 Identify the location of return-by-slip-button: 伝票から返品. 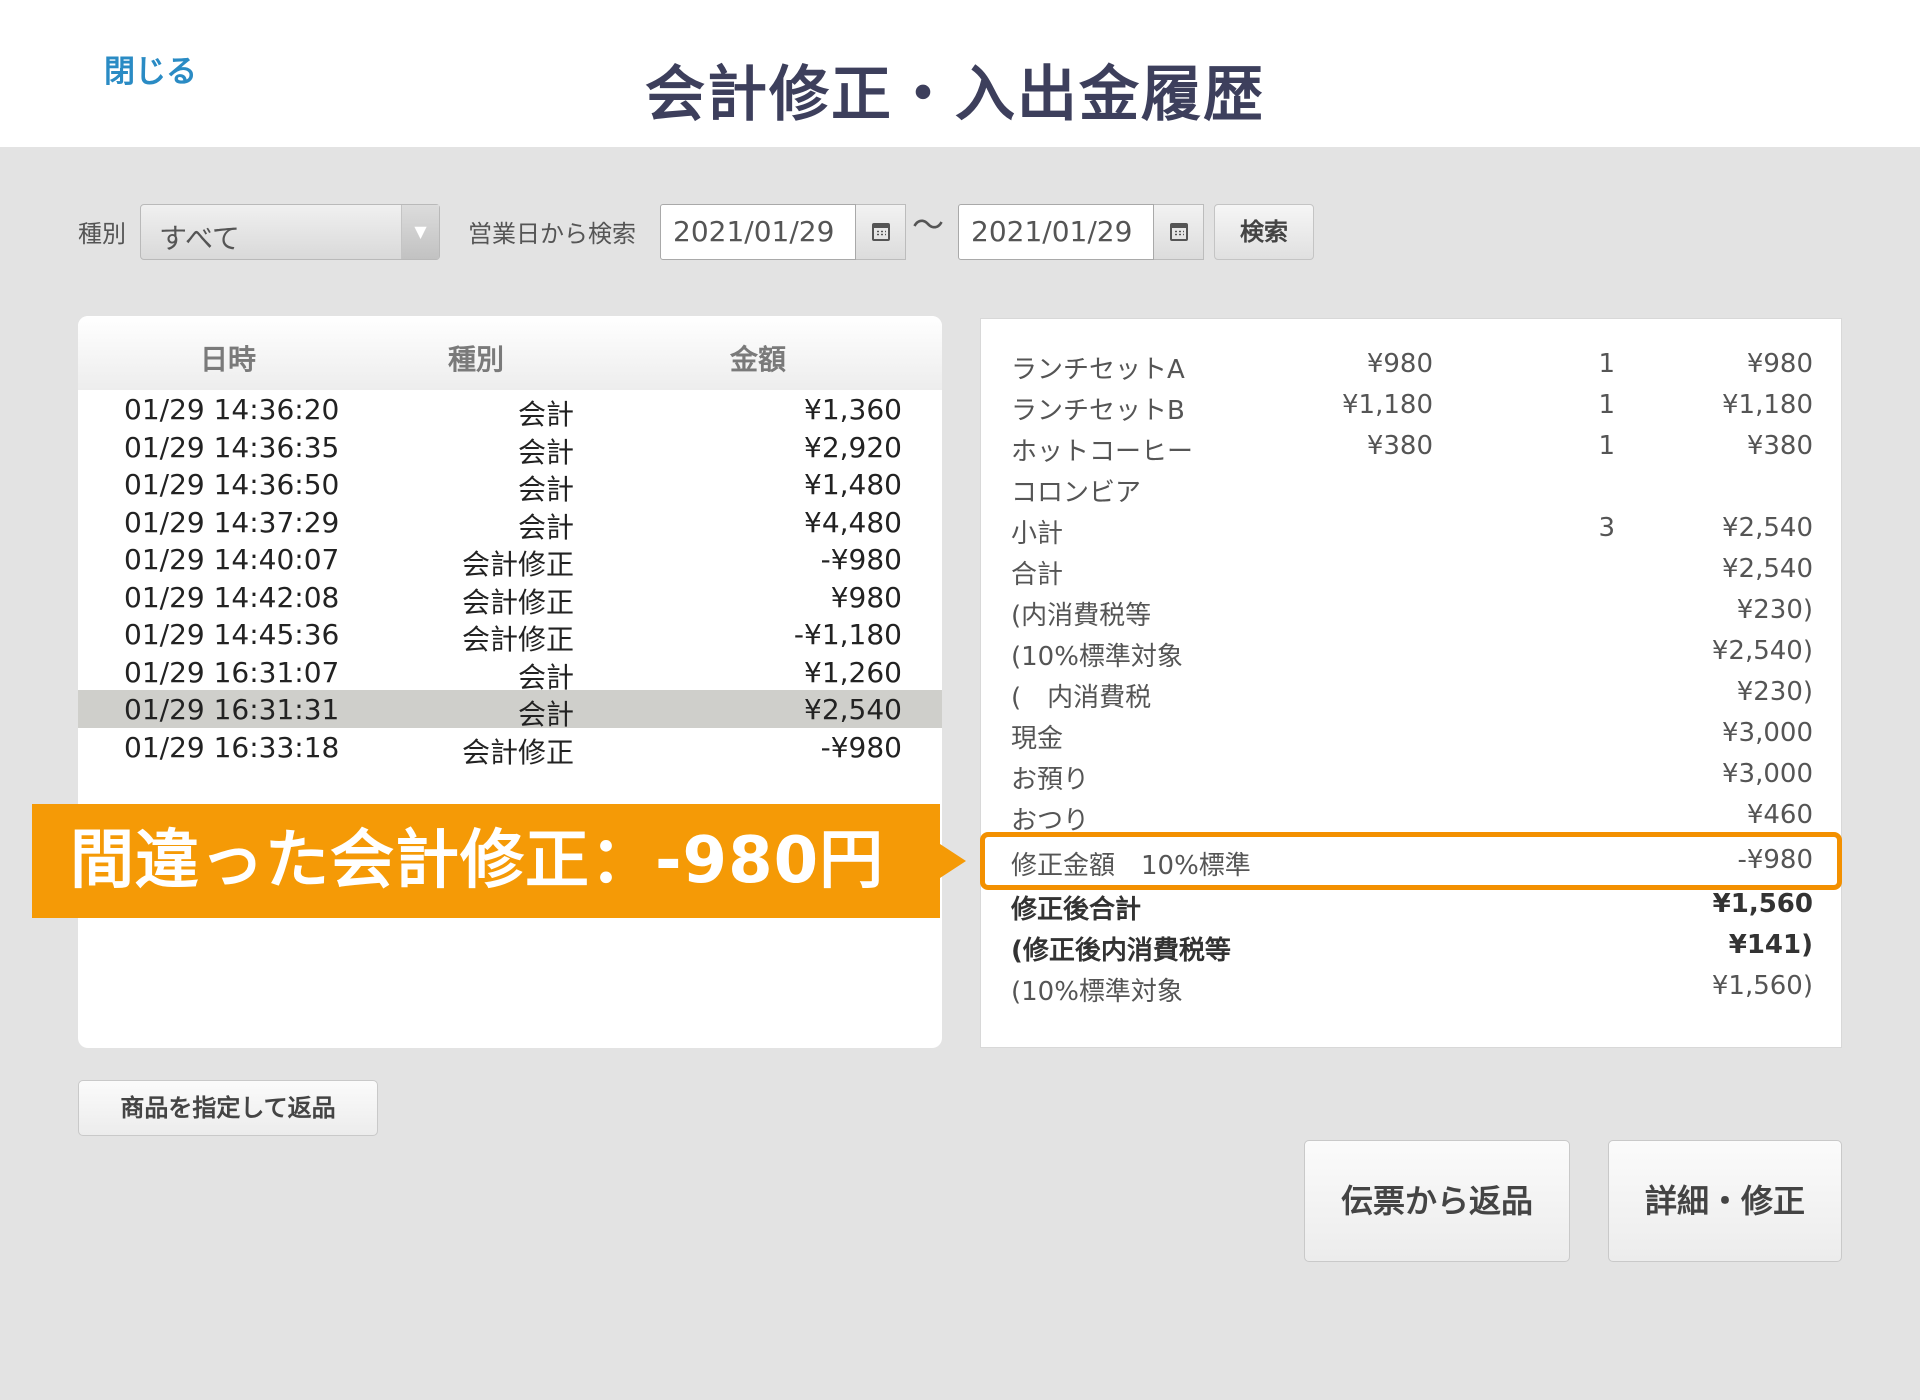
(1437, 1201).